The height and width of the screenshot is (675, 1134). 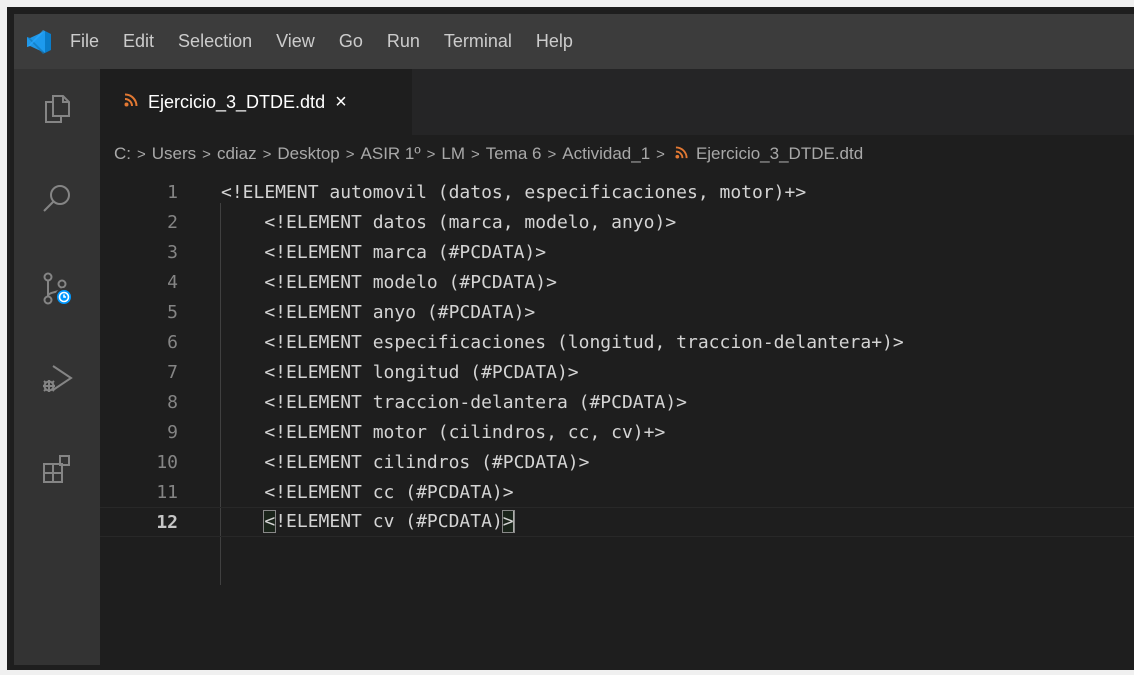 What do you see at coordinates (57, 199) in the screenshot?
I see `search-icon` at bounding box center [57, 199].